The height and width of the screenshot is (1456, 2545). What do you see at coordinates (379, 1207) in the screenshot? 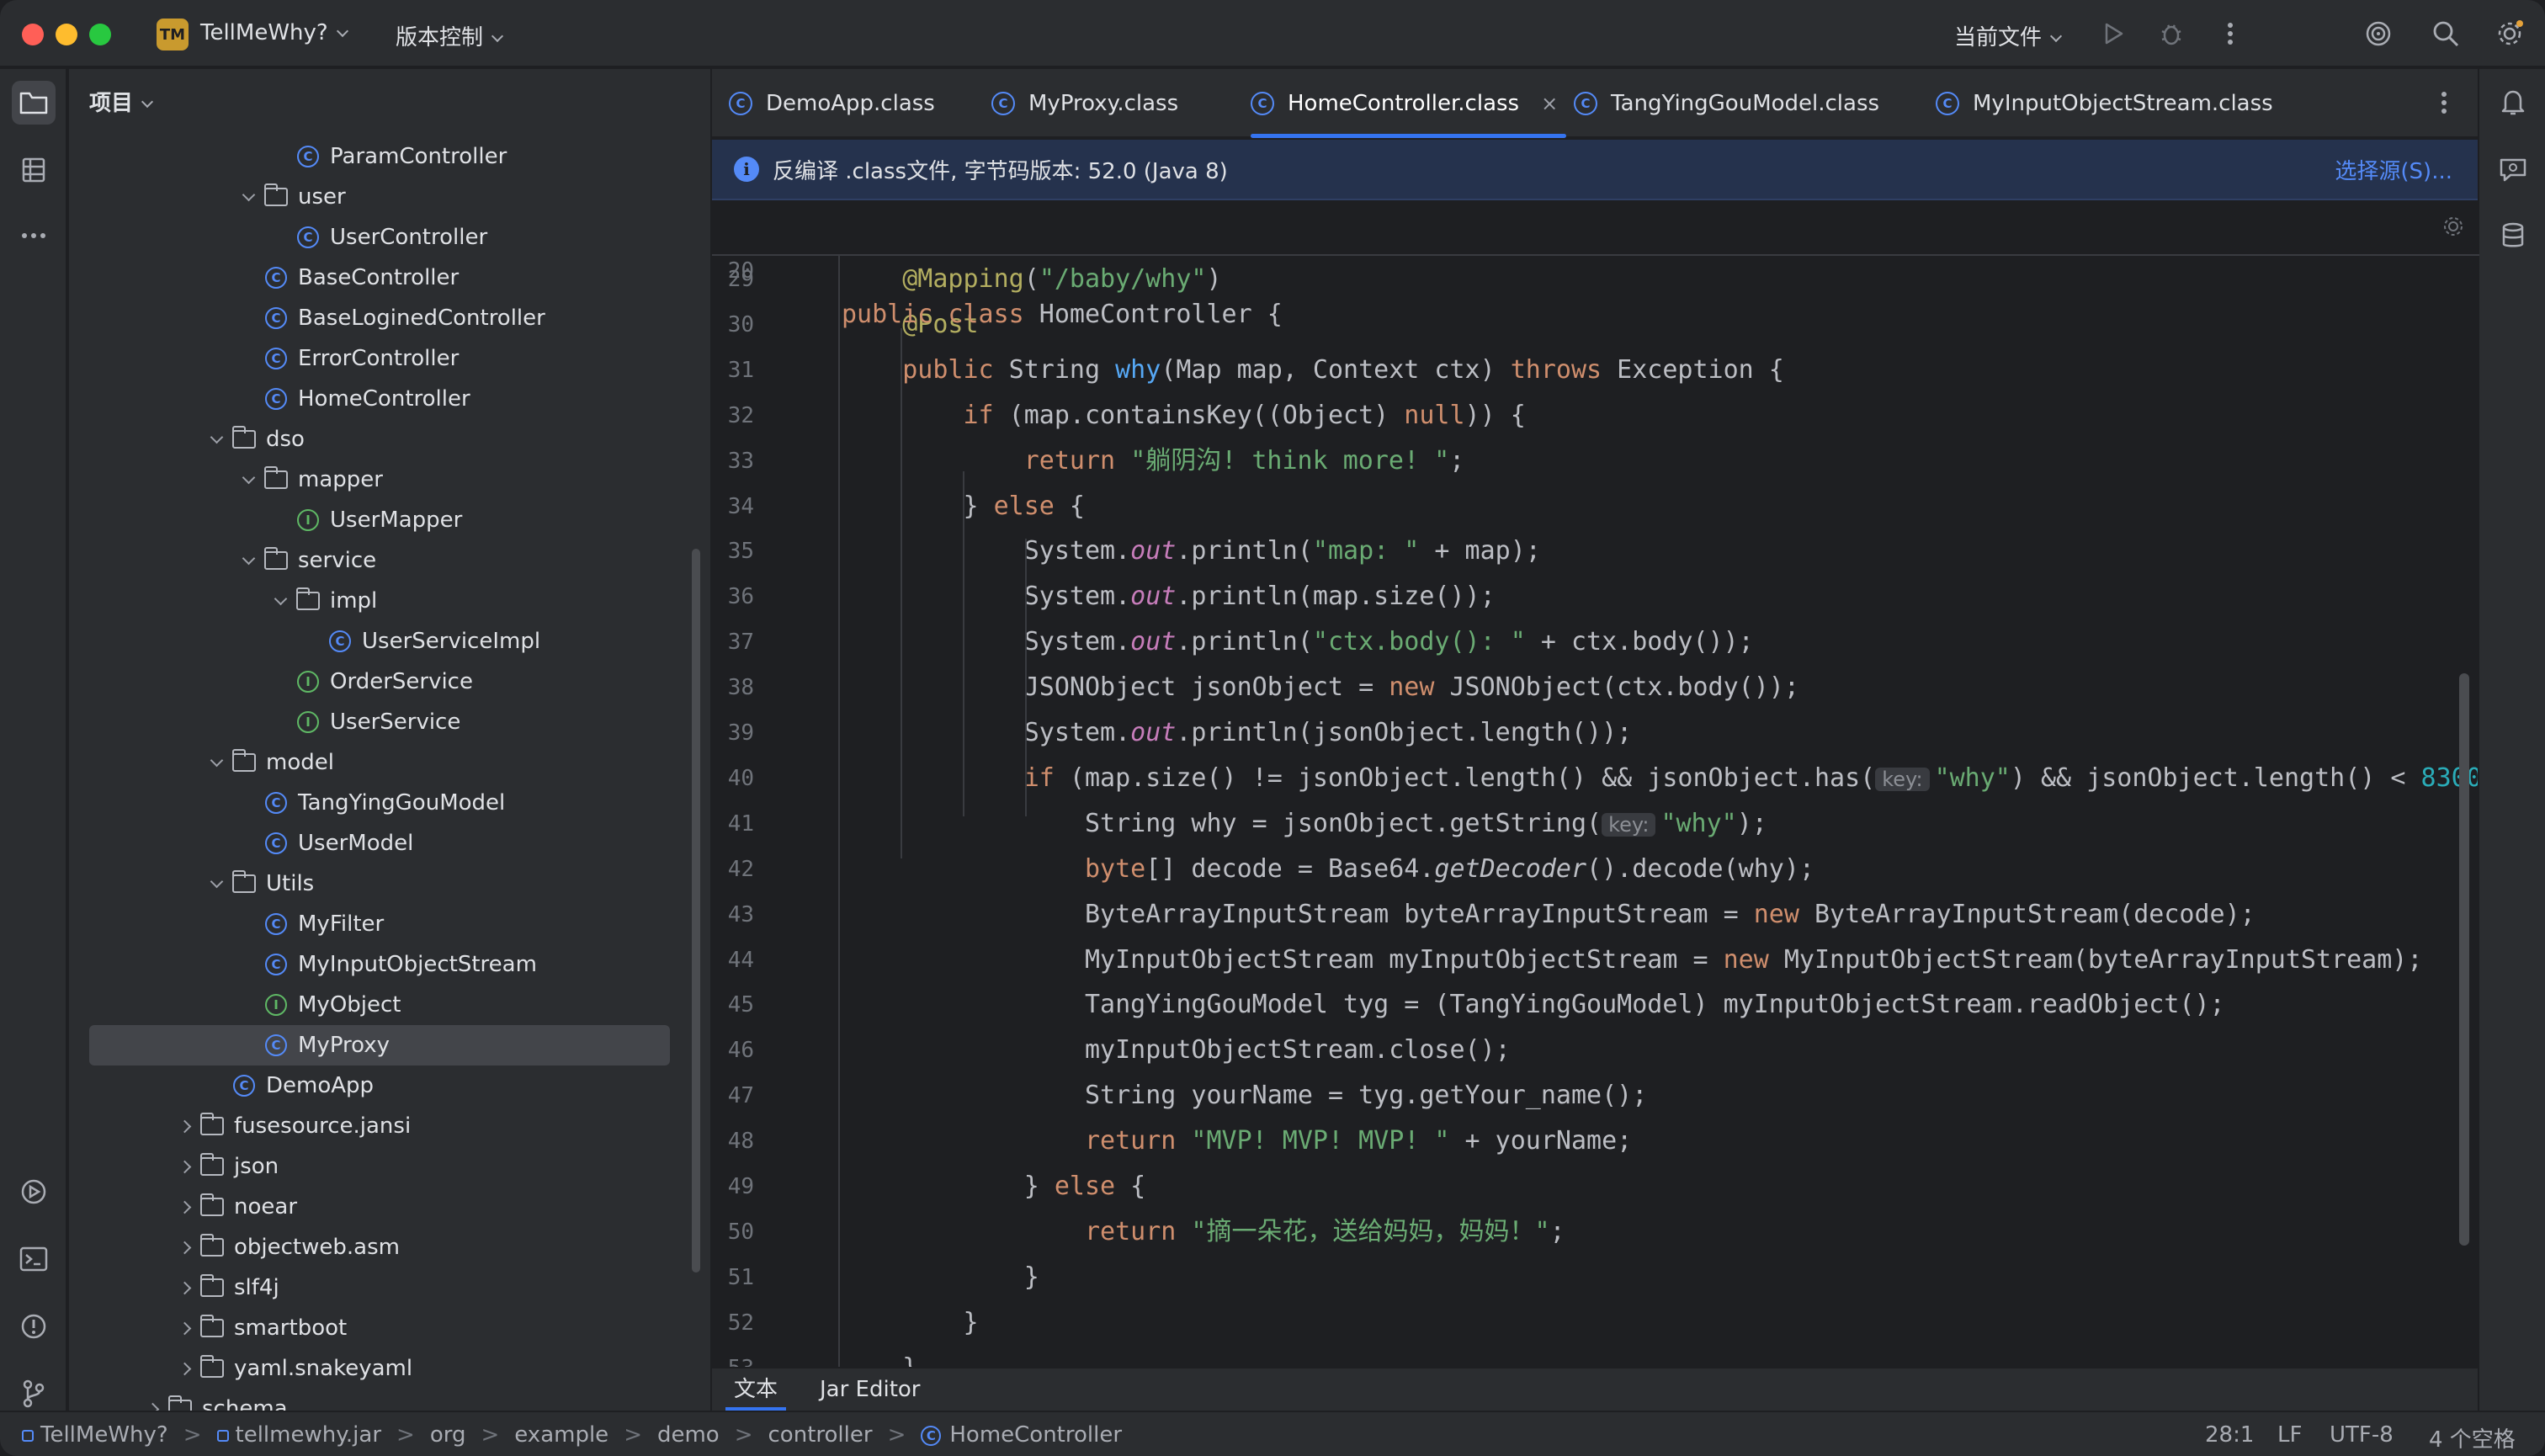
I see `tree-folder-item: noear` at bounding box center [379, 1207].